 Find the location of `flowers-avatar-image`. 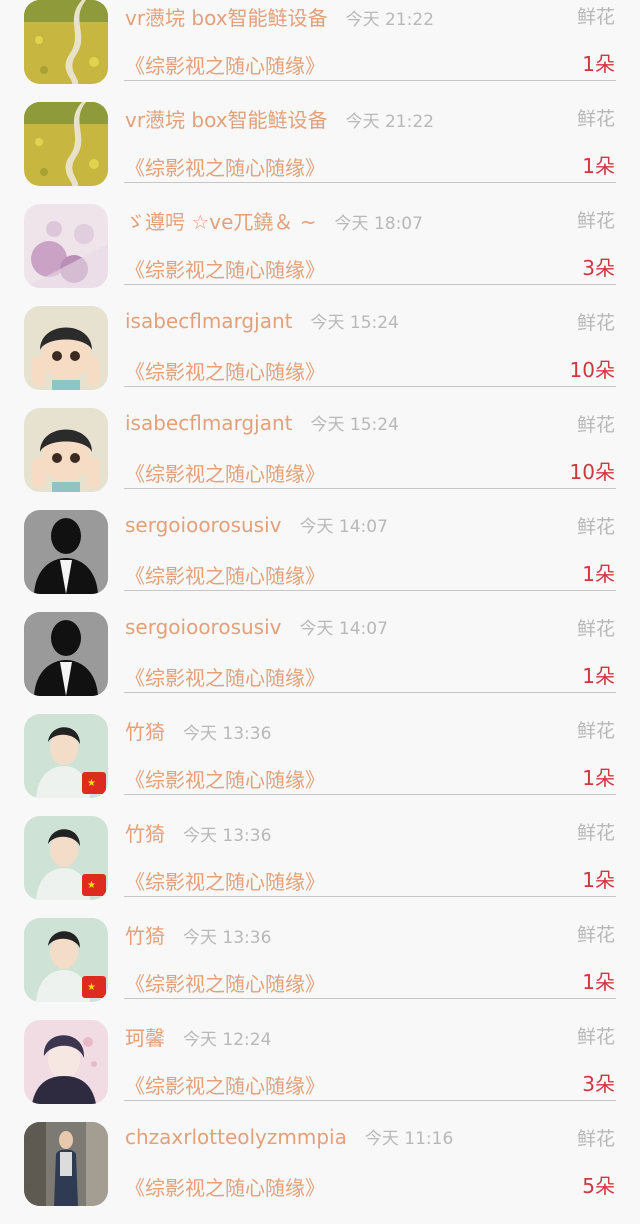

flowers-avatar-image is located at coordinates (66, 246).